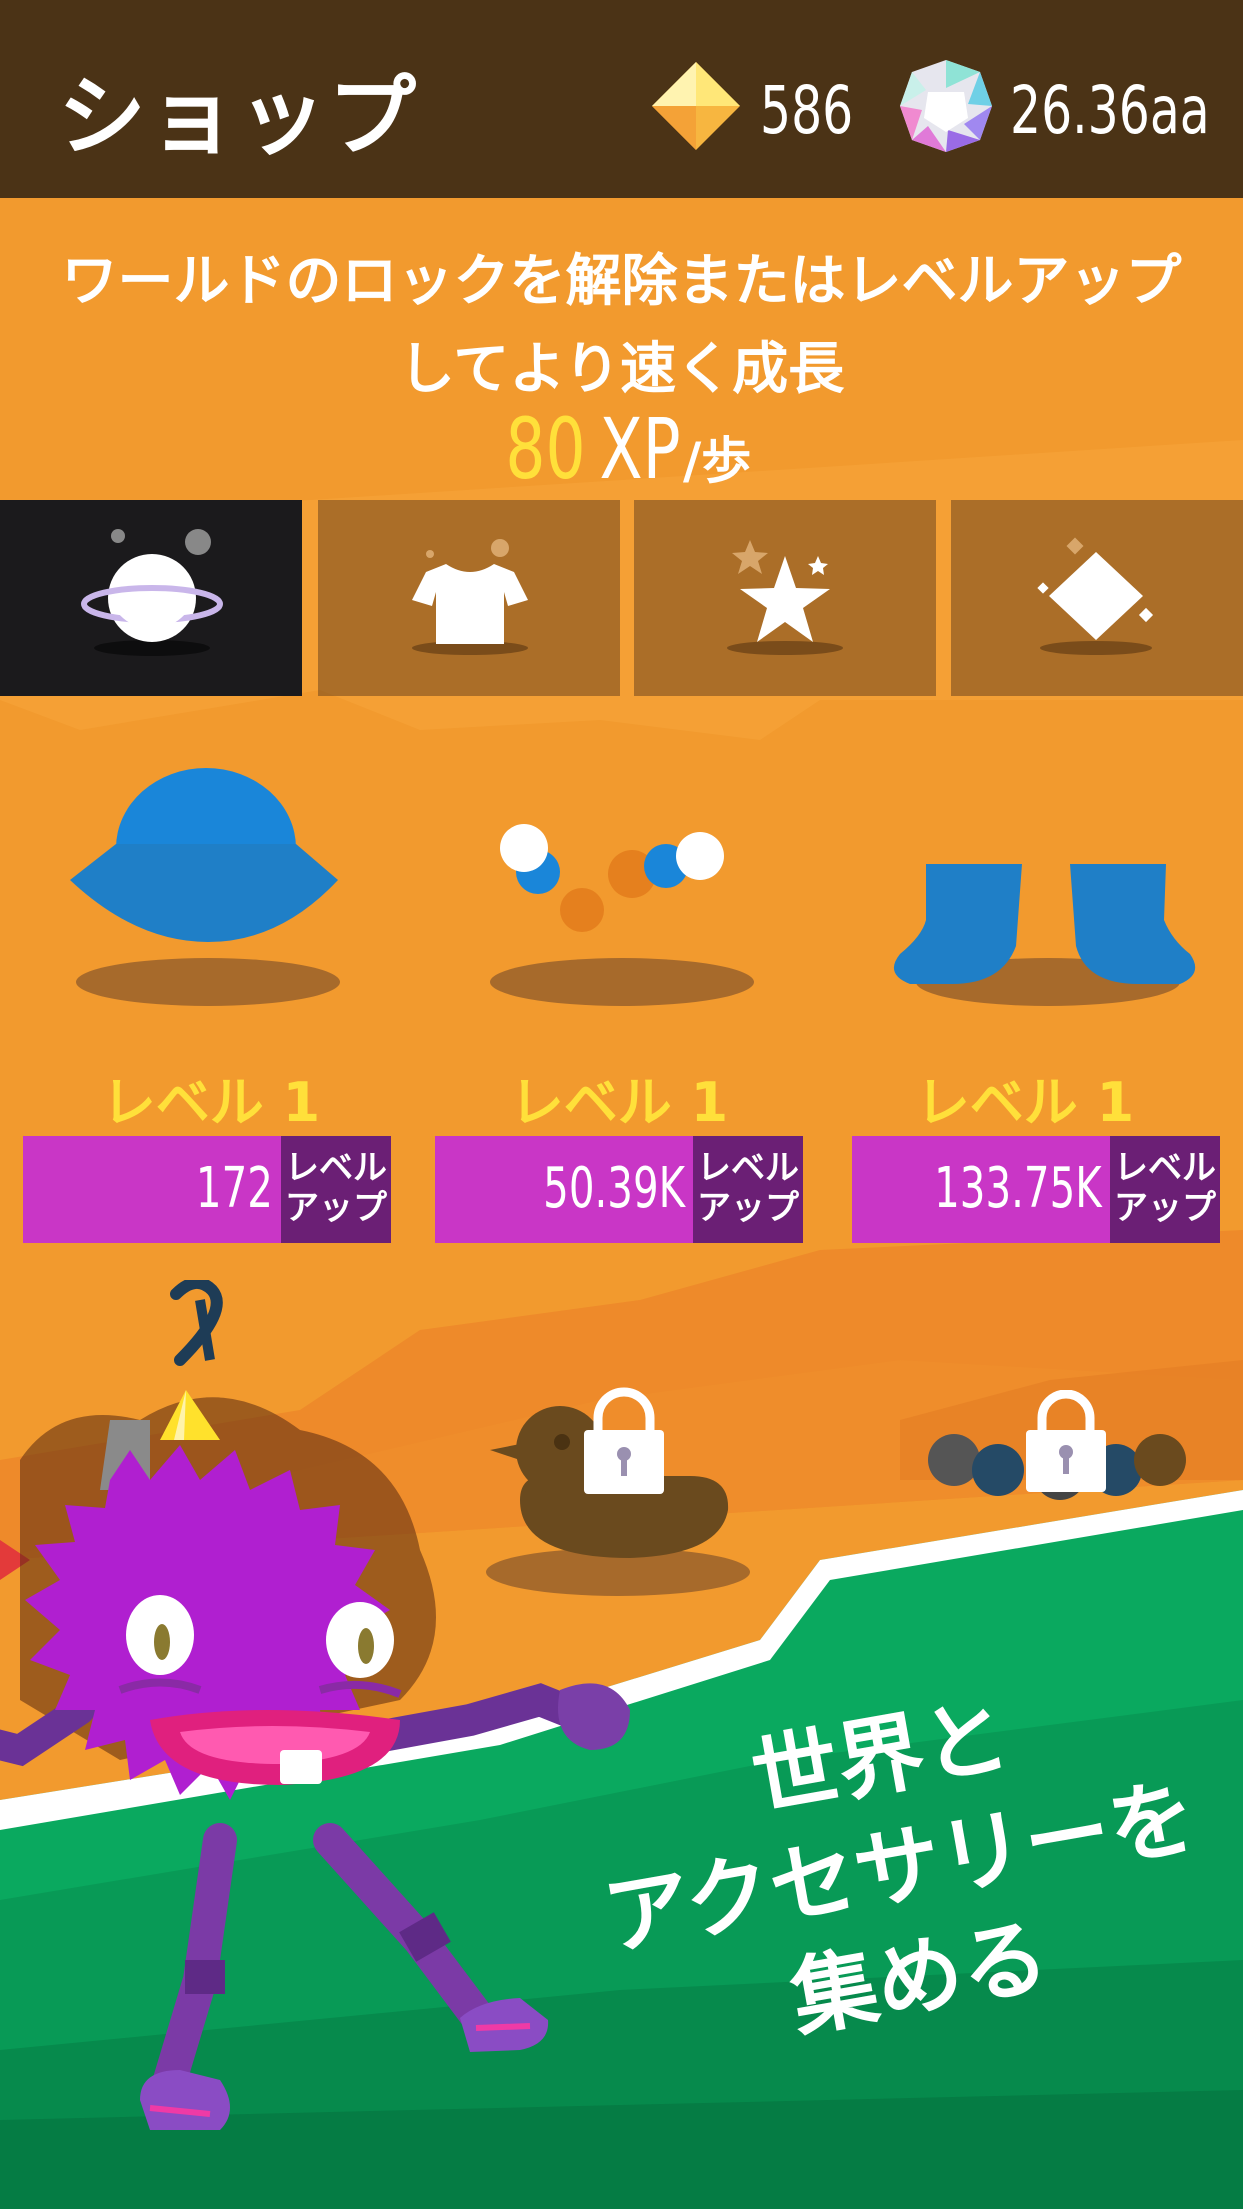 This screenshot has height=2209, width=1243. I want to click on crystal-count: 26.36aa, so click(1110, 110).